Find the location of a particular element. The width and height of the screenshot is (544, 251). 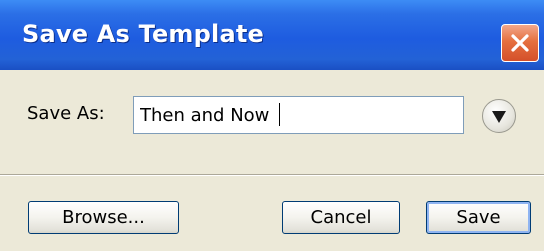

save-button: Save is located at coordinates (478, 217).